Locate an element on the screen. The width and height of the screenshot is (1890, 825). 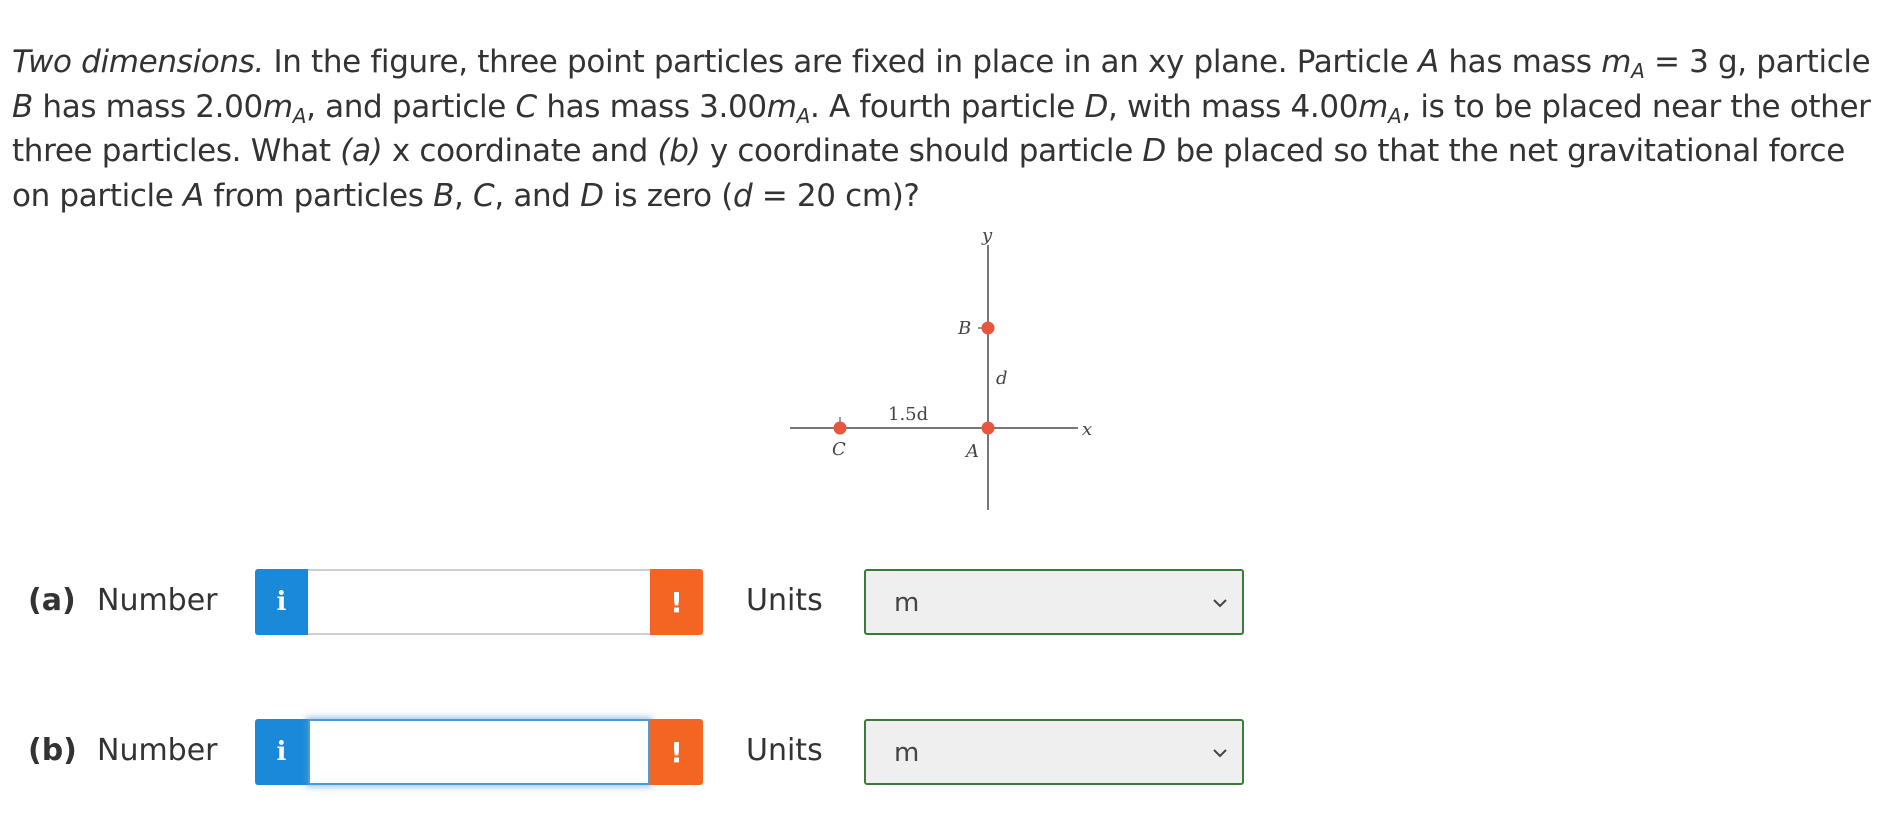
problem-title: Two dimensions. is located at coordinates (138, 62).